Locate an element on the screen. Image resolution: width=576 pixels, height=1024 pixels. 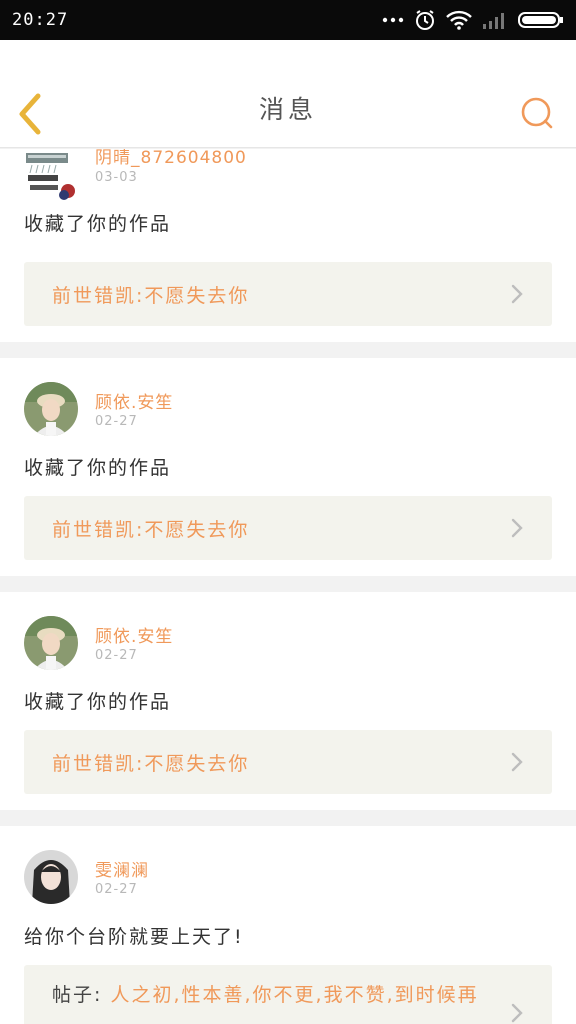
page-title: 消息 is located at coordinates (287, 109).